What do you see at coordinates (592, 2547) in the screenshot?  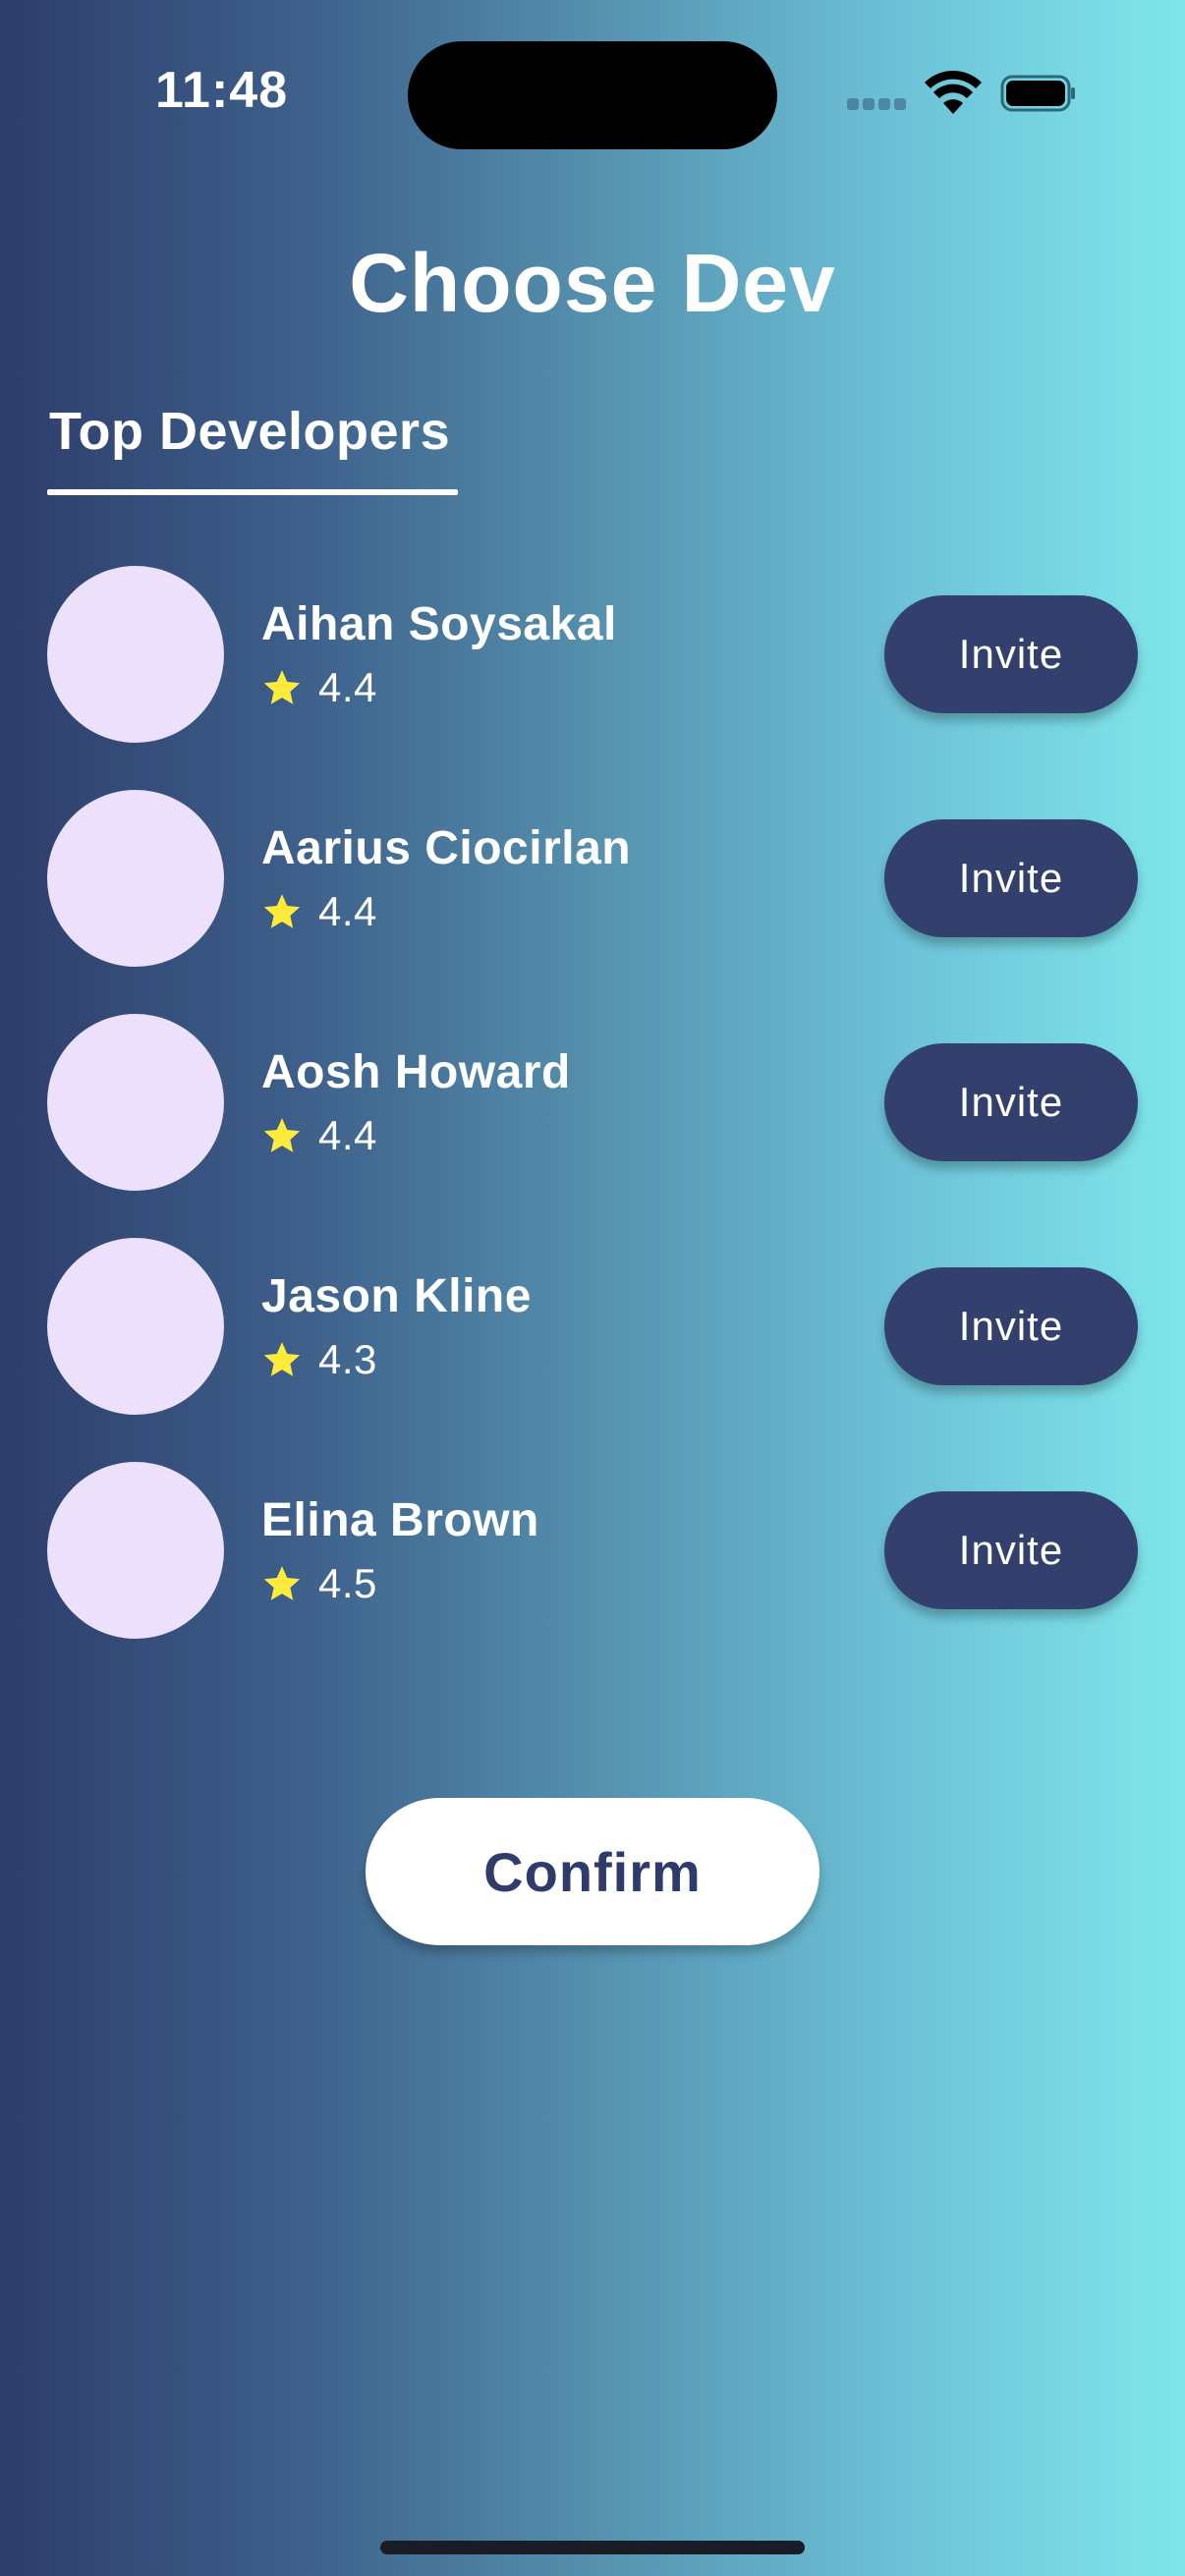 I see `home-indicator` at bounding box center [592, 2547].